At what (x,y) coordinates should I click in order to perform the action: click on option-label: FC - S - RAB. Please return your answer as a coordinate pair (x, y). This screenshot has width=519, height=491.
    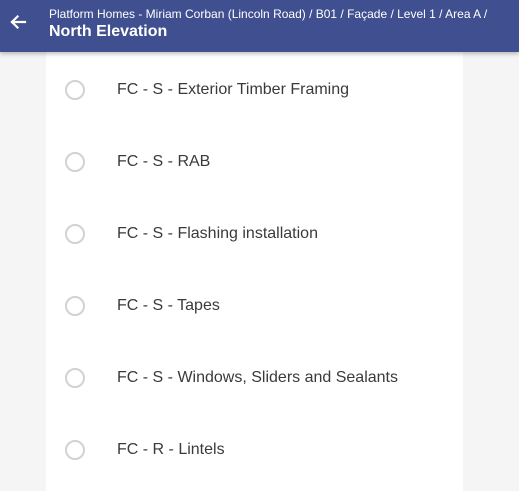
    Looking at the image, I should click on (164, 161).